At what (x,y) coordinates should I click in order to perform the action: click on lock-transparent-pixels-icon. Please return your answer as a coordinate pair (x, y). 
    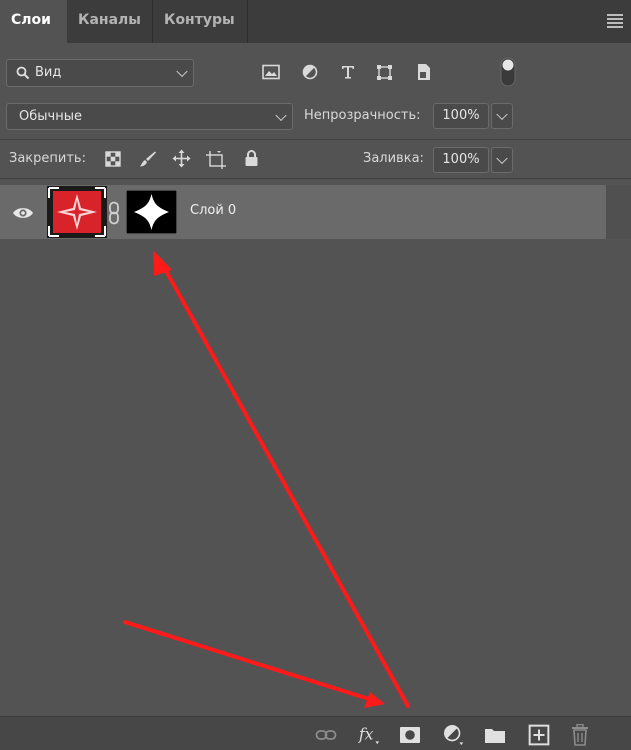
    Looking at the image, I should click on (113, 159).